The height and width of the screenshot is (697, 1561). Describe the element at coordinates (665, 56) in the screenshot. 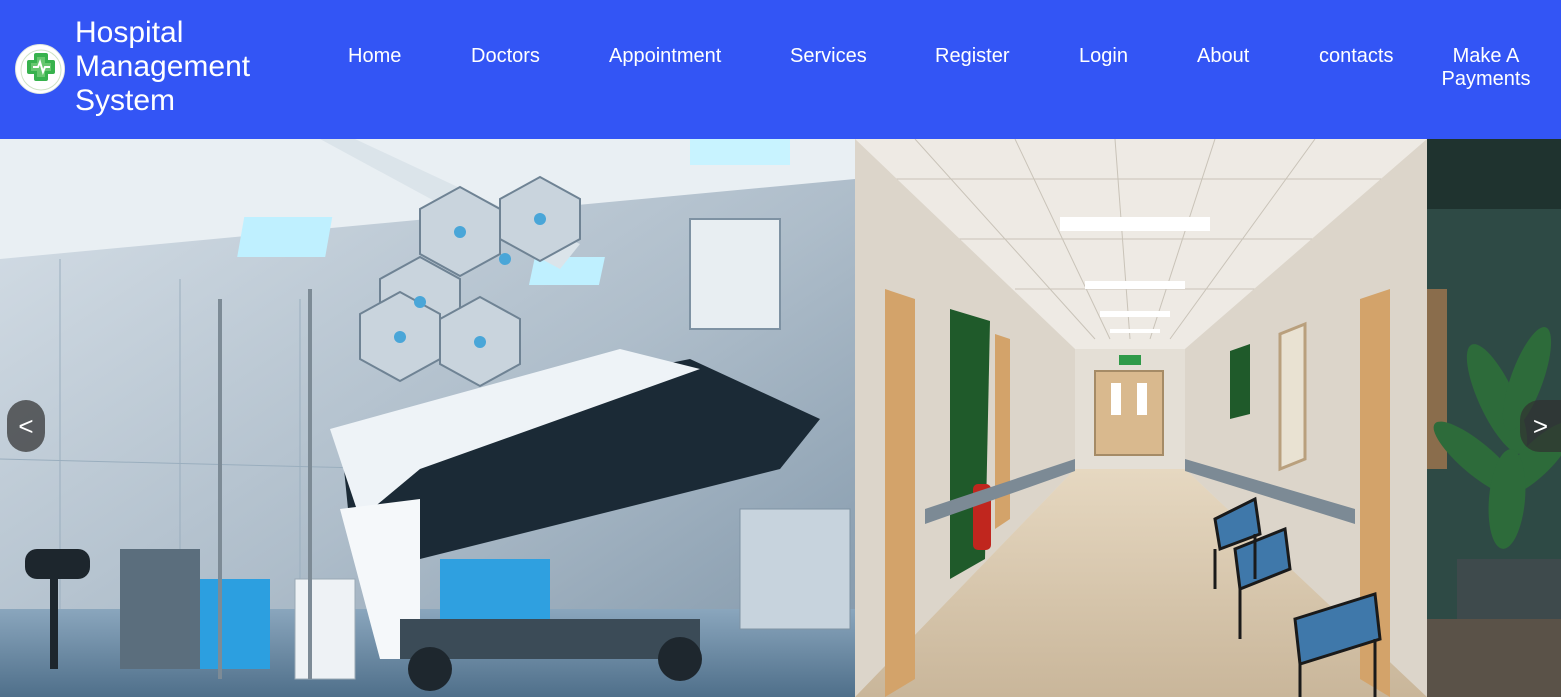

I see `nav-appointment: Appointment` at that location.